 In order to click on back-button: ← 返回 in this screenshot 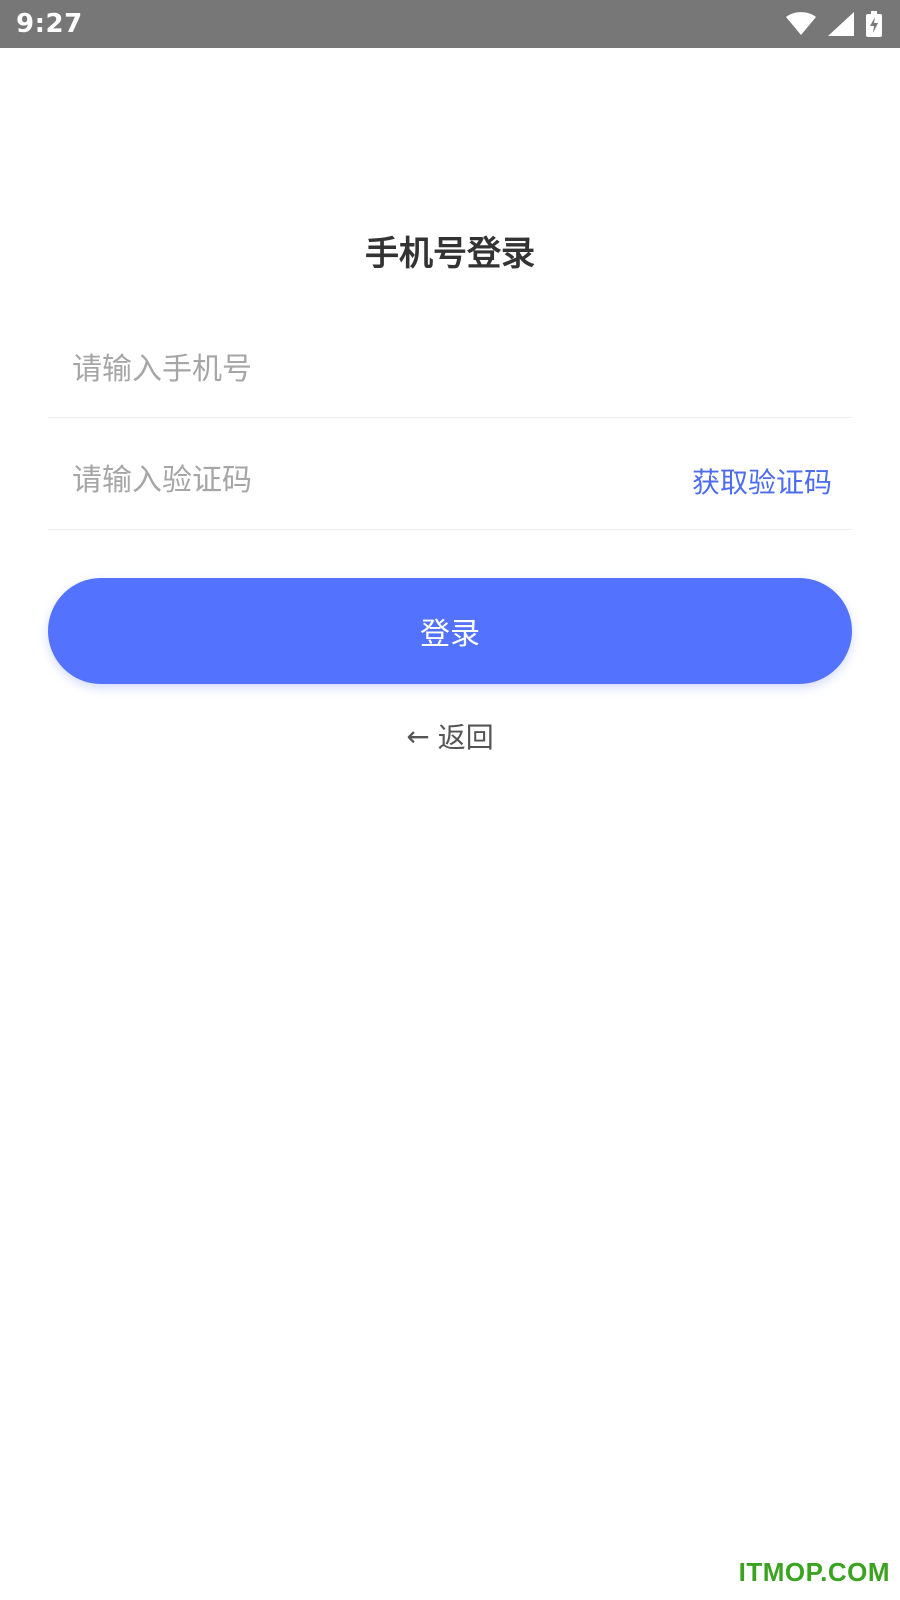, I will do `click(450, 736)`.